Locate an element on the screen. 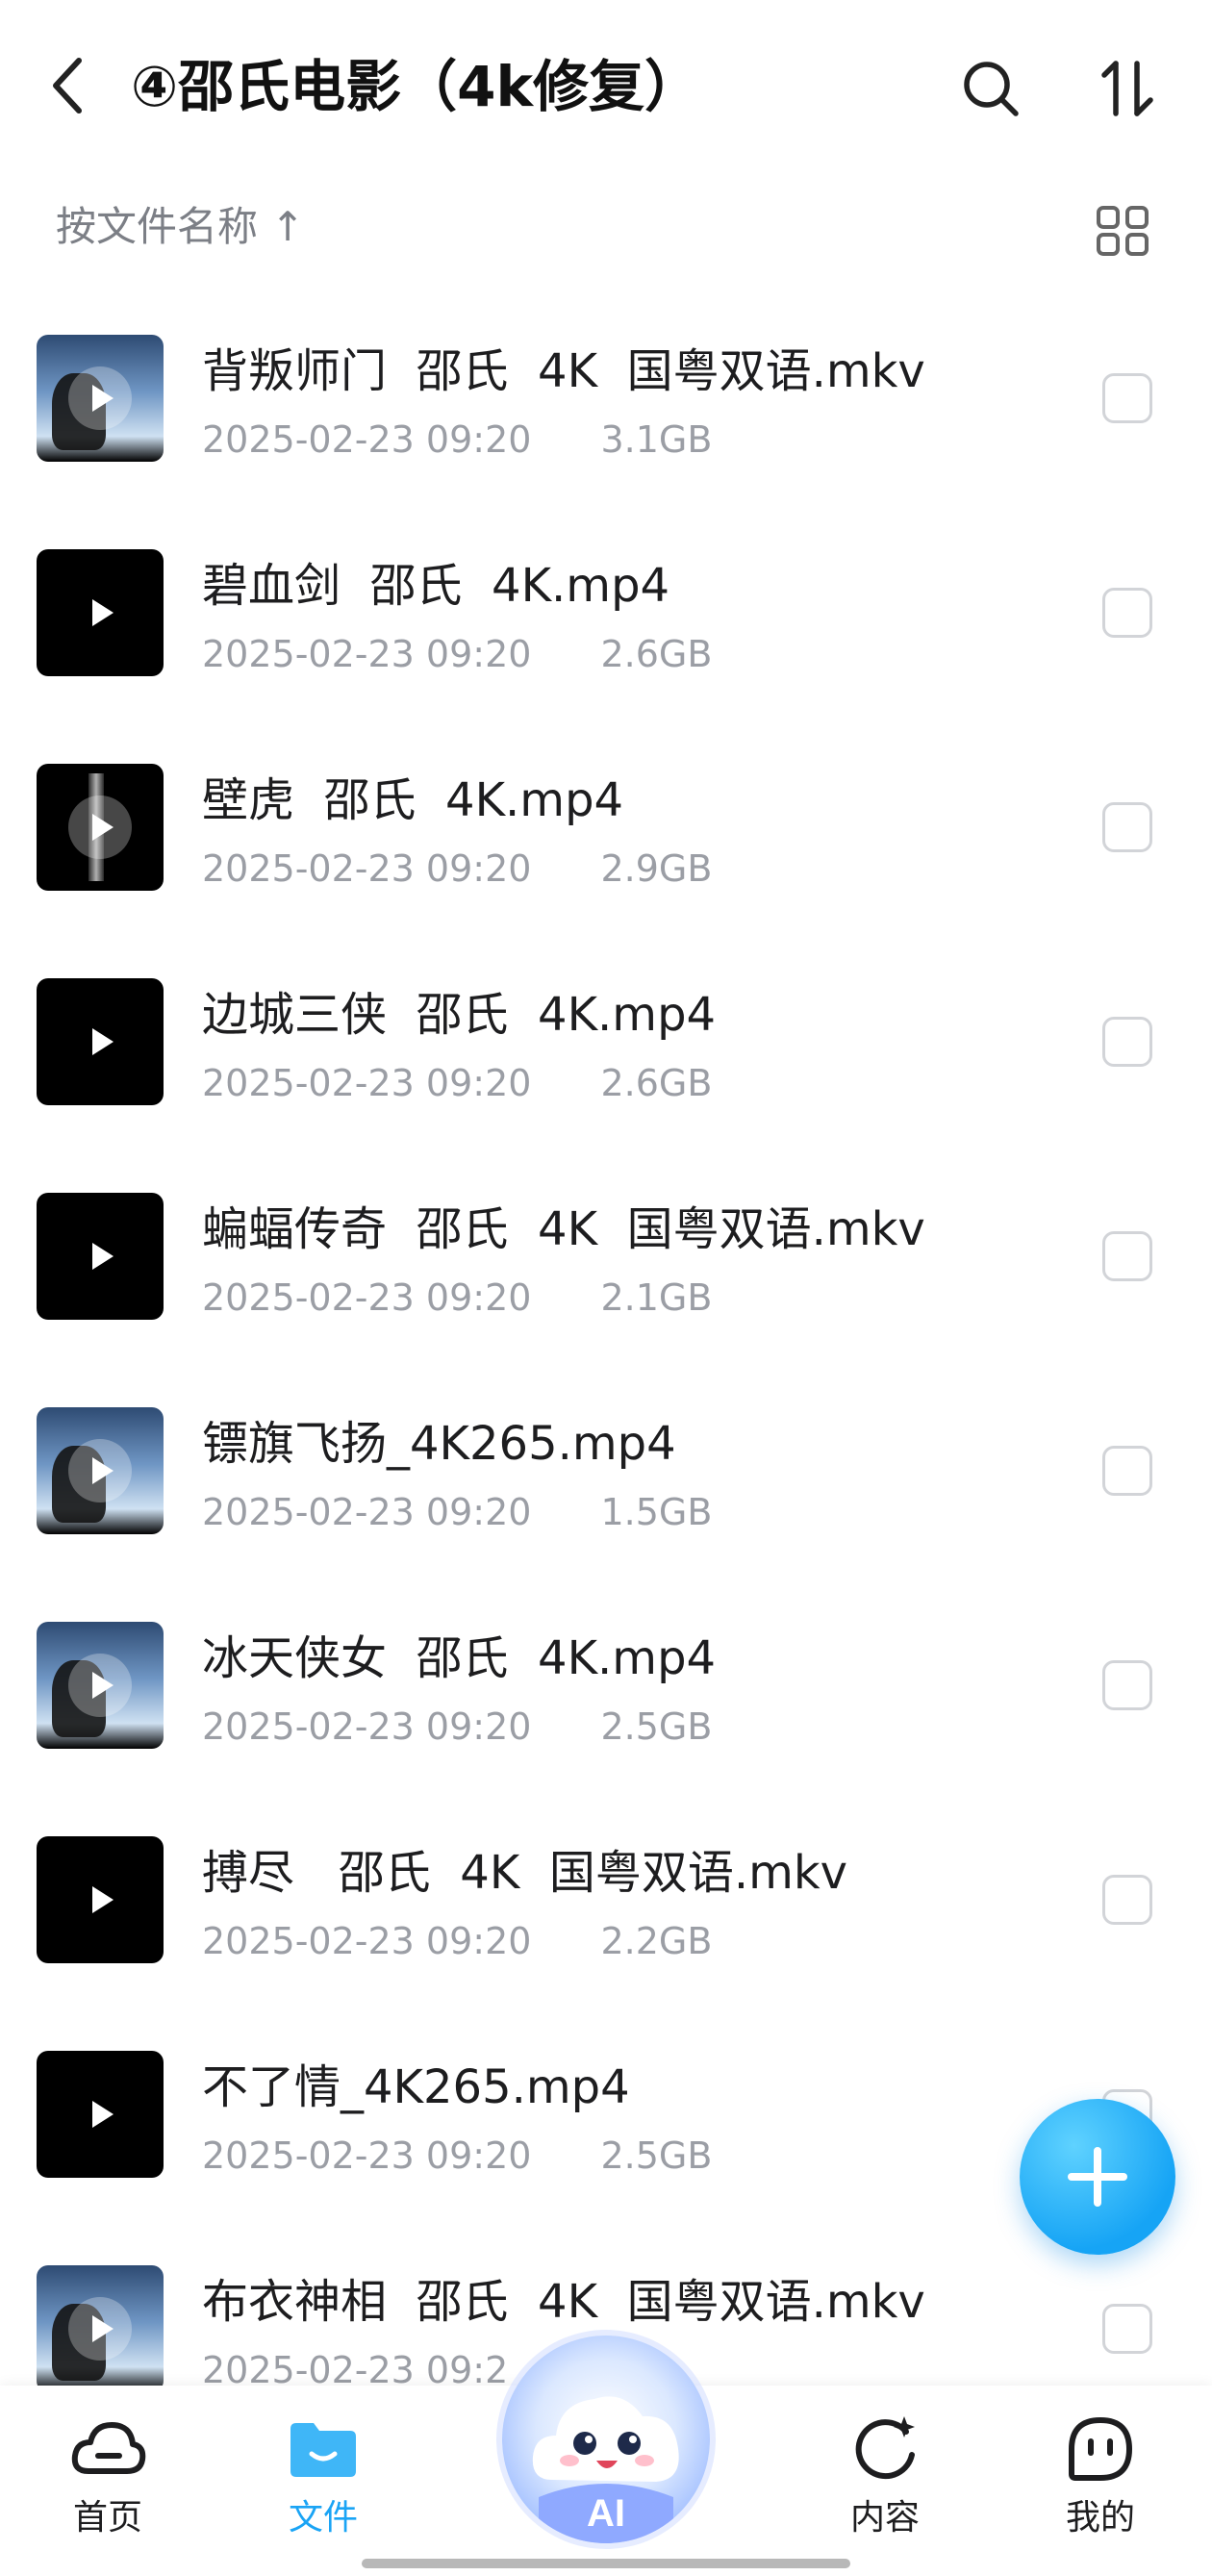 This screenshot has width=1212, height=2576. file-name: 不了情_4K265.mp4 is located at coordinates (416, 2087).